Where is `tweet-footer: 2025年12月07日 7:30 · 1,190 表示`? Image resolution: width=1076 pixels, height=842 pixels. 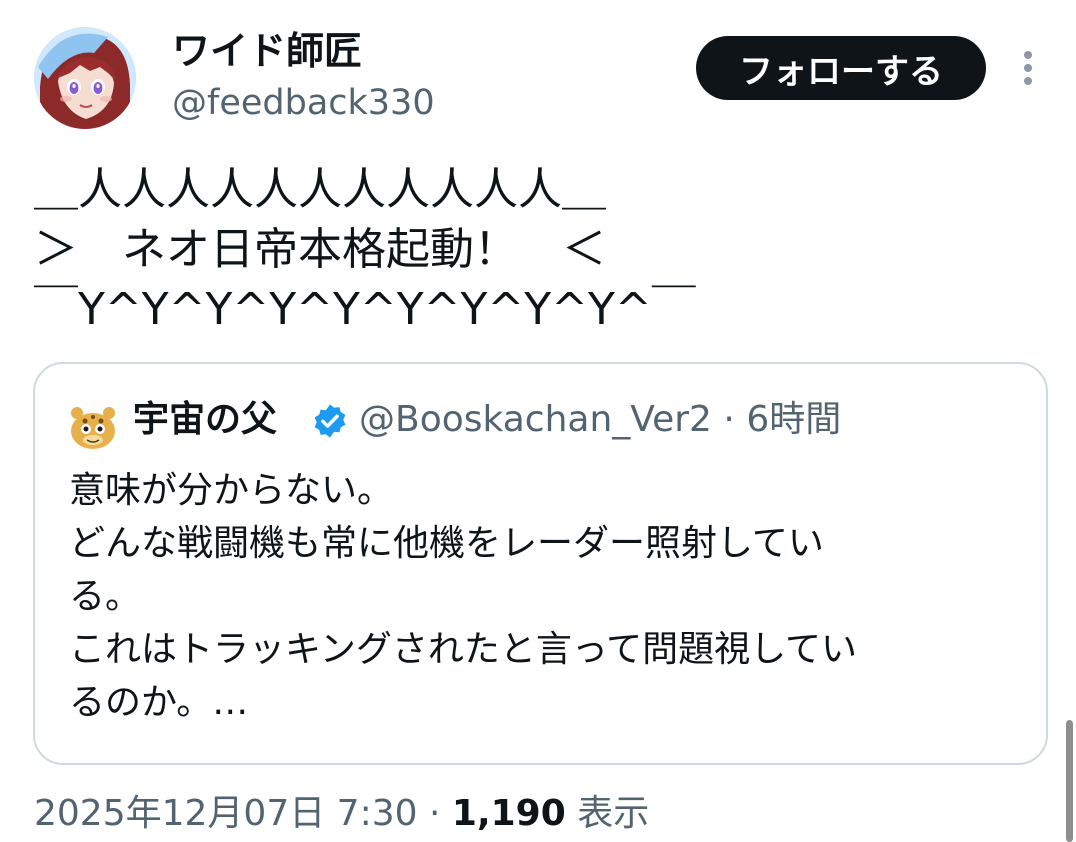 tweet-footer: 2025年12月07日 7:30 · 1,190 表示 is located at coordinates (341, 814).